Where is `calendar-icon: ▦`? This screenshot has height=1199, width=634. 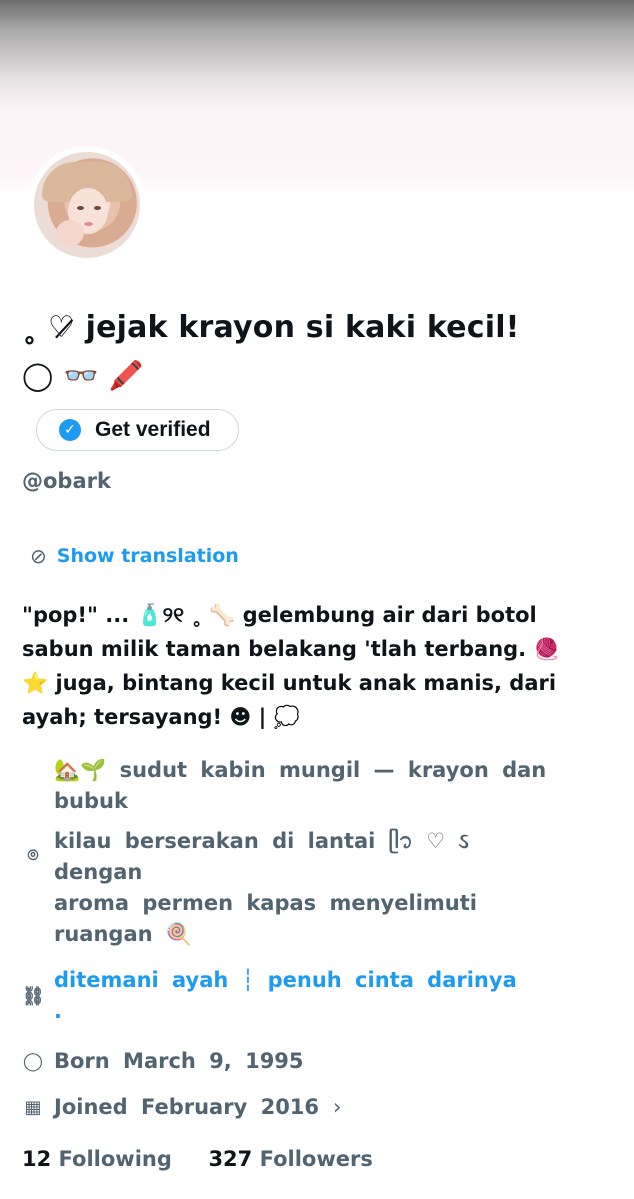
calendar-icon: ▦ is located at coordinates (33, 1107).